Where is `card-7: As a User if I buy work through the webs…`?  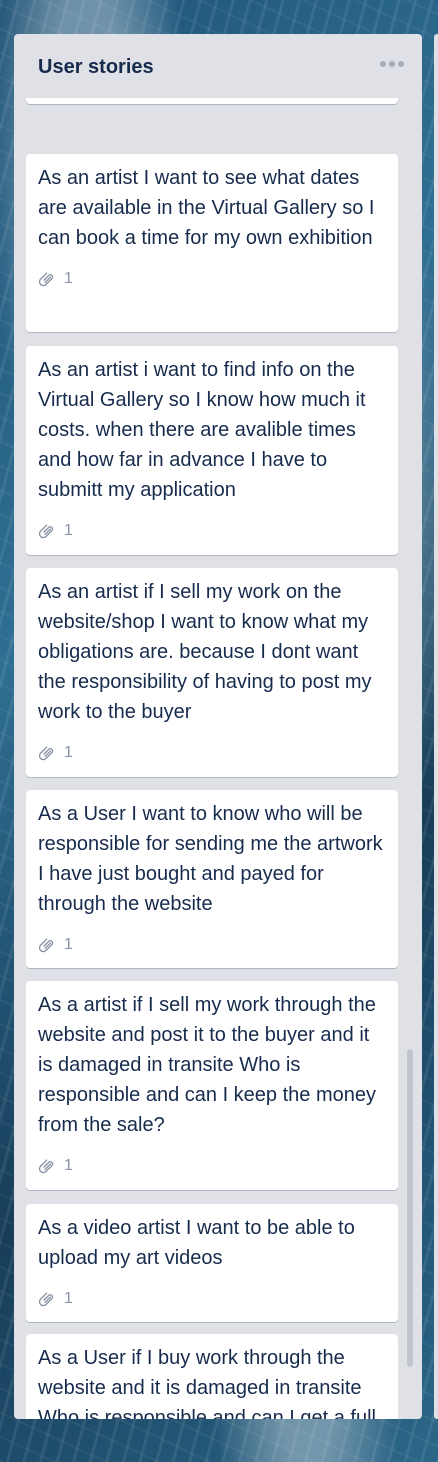
card-7: As a User if I buy work through the webs… is located at coordinates (212, 1376).